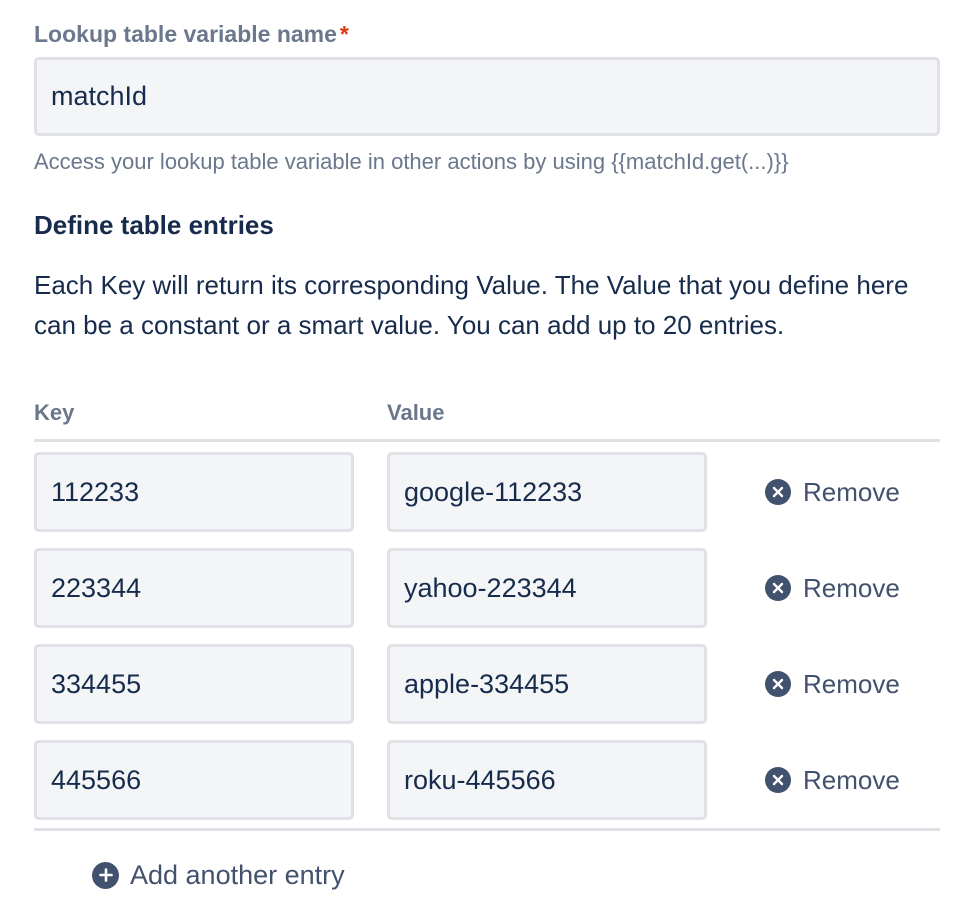  I want to click on key-column-header: Key, so click(54, 412).